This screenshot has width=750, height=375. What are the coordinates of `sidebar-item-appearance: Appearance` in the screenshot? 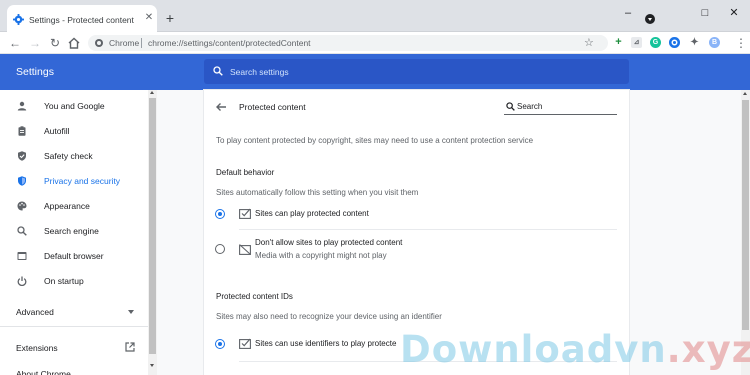 It's located at (74, 206).